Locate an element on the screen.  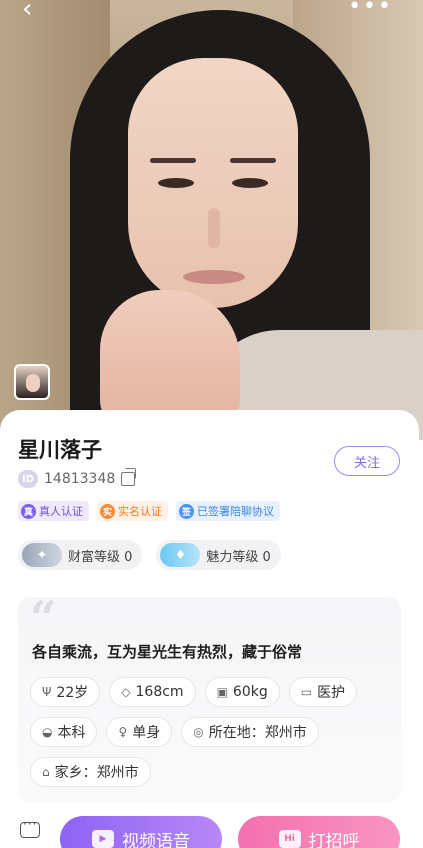
bio-text: 各自乘流，互为星光生有热烈，藏于俗常 is located at coordinates (167, 652).